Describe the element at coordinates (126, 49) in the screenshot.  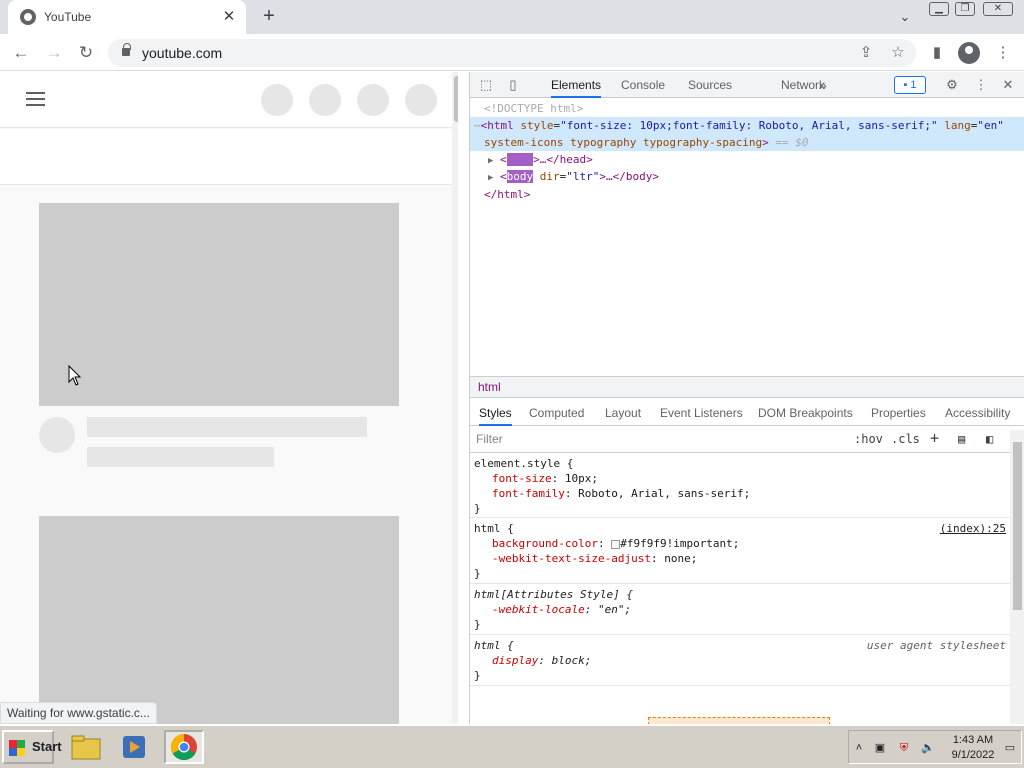
I see `lock-icon` at that location.